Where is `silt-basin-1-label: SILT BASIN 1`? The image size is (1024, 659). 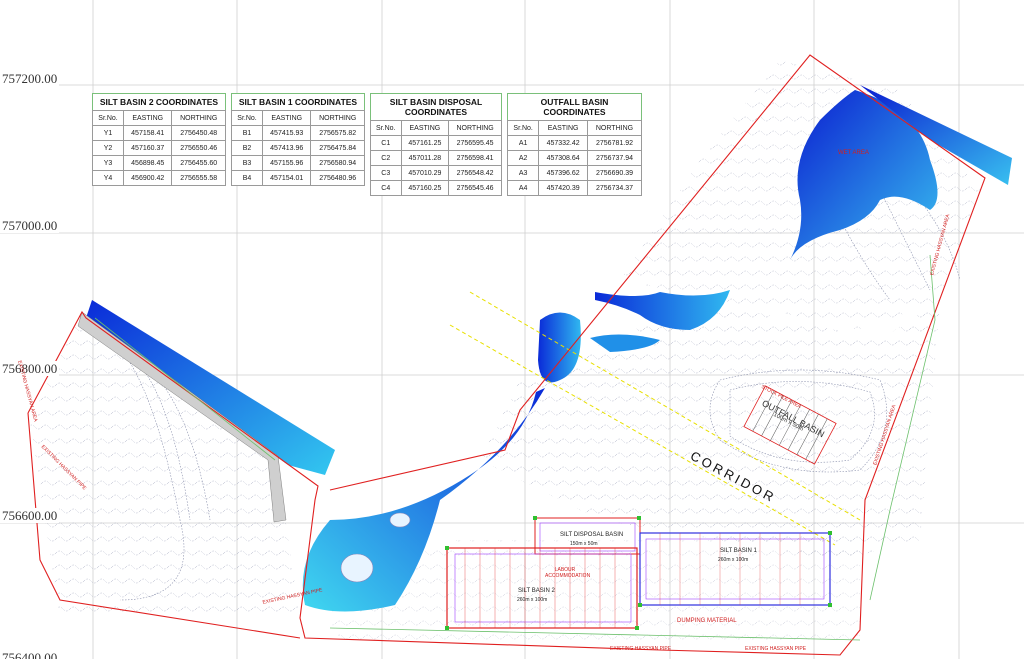 silt-basin-1-label: SILT BASIN 1 is located at coordinates (738, 551).